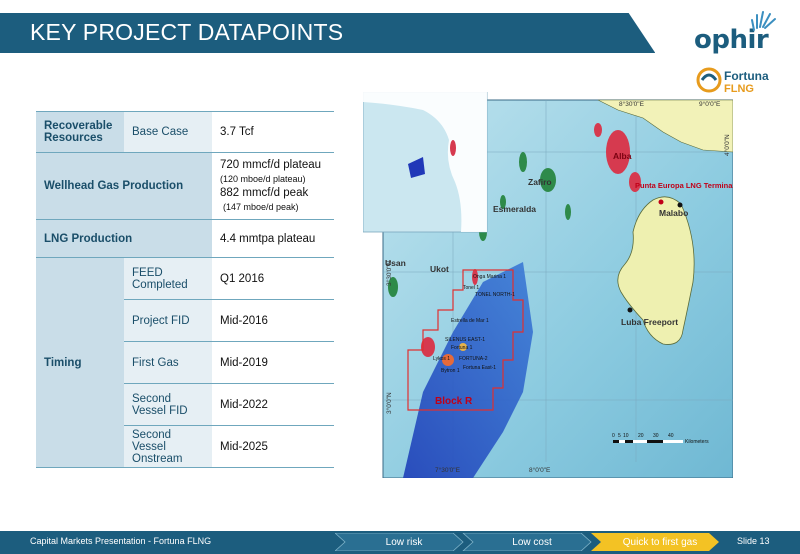 Image resolution: width=800 pixels, height=554 pixels. What do you see at coordinates (622, 156) in the screenshot?
I see `map-label-alba: Alba` at bounding box center [622, 156].